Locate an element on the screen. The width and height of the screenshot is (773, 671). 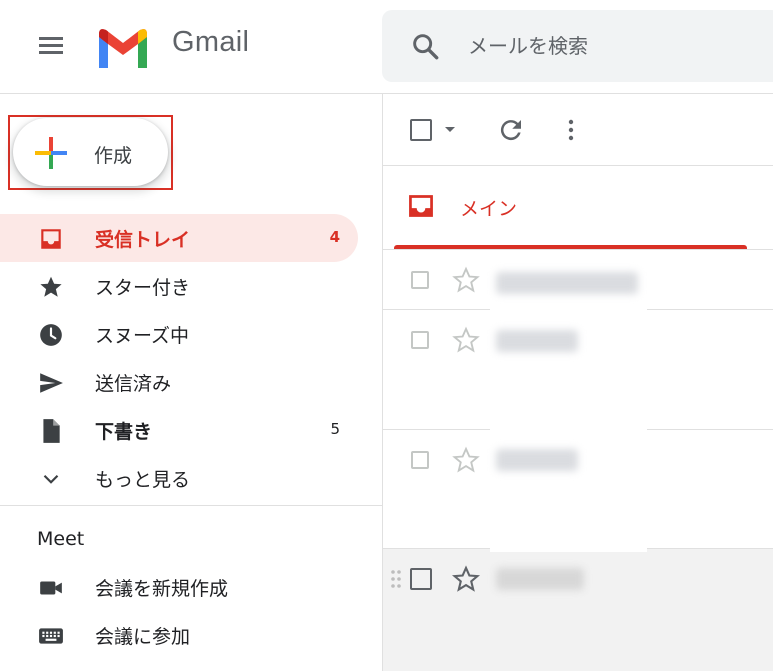
sidebar-item-snoozed: スヌーズ中 is located at coordinates (179, 334).